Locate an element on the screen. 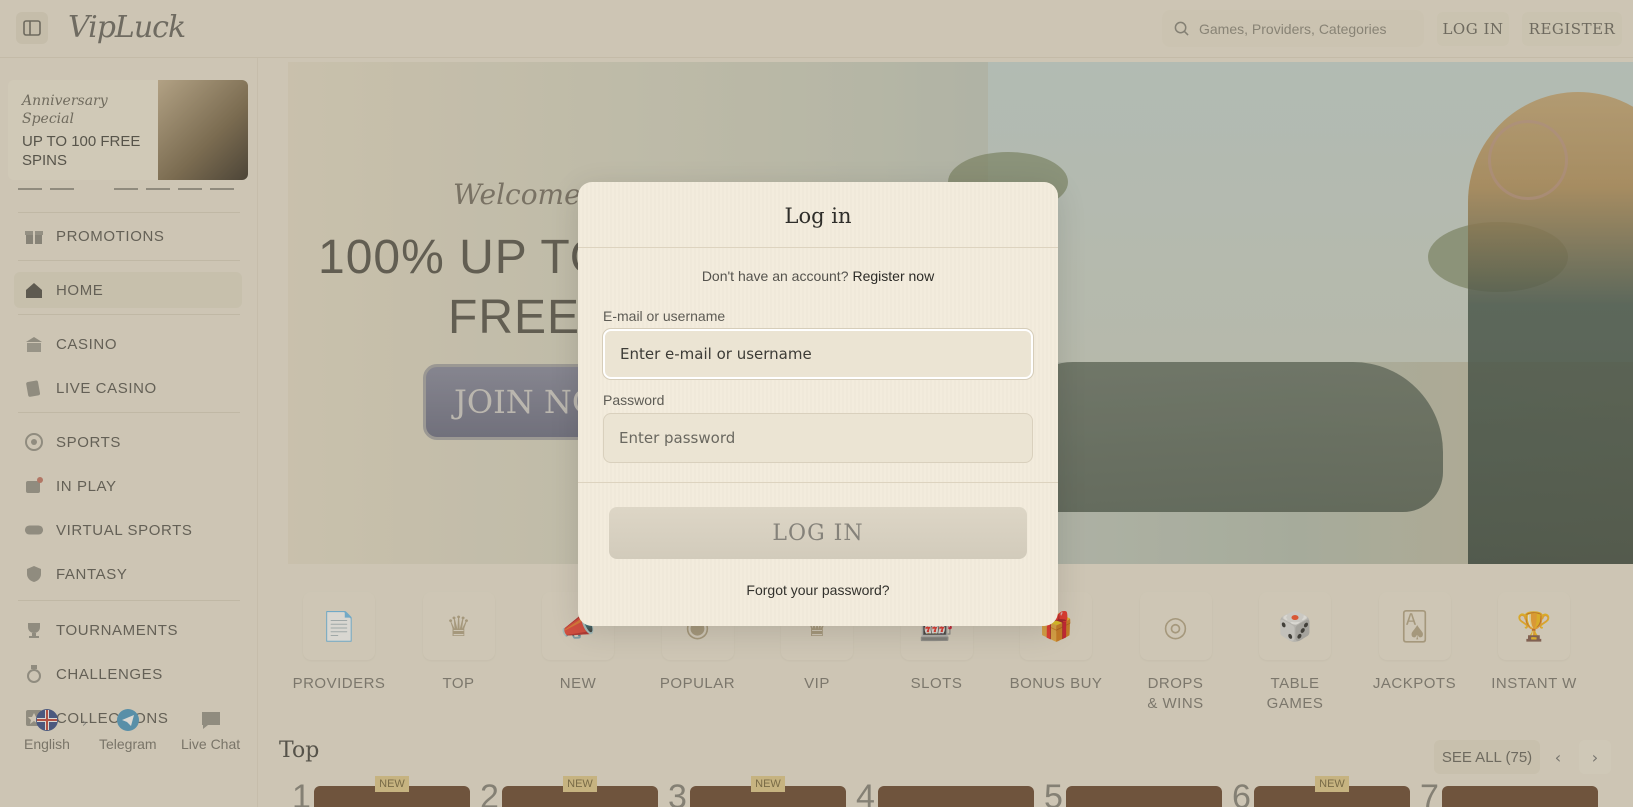 This screenshot has width=1633, height=807. email-field is located at coordinates (818, 354).